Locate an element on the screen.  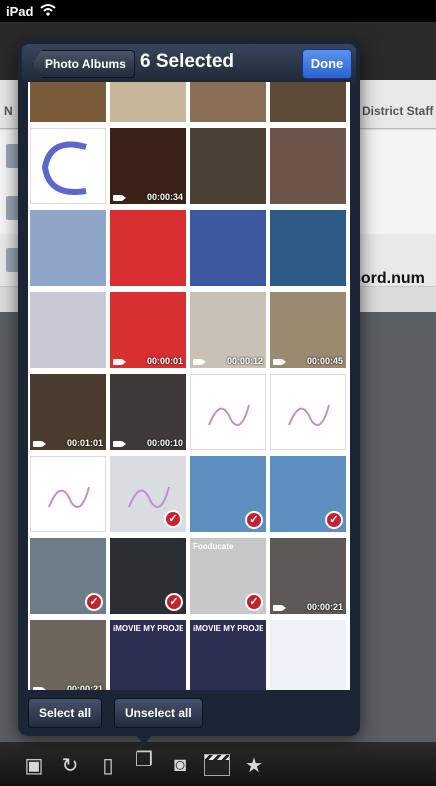
video-duration: 00:00:12 is located at coordinates (244, 361).